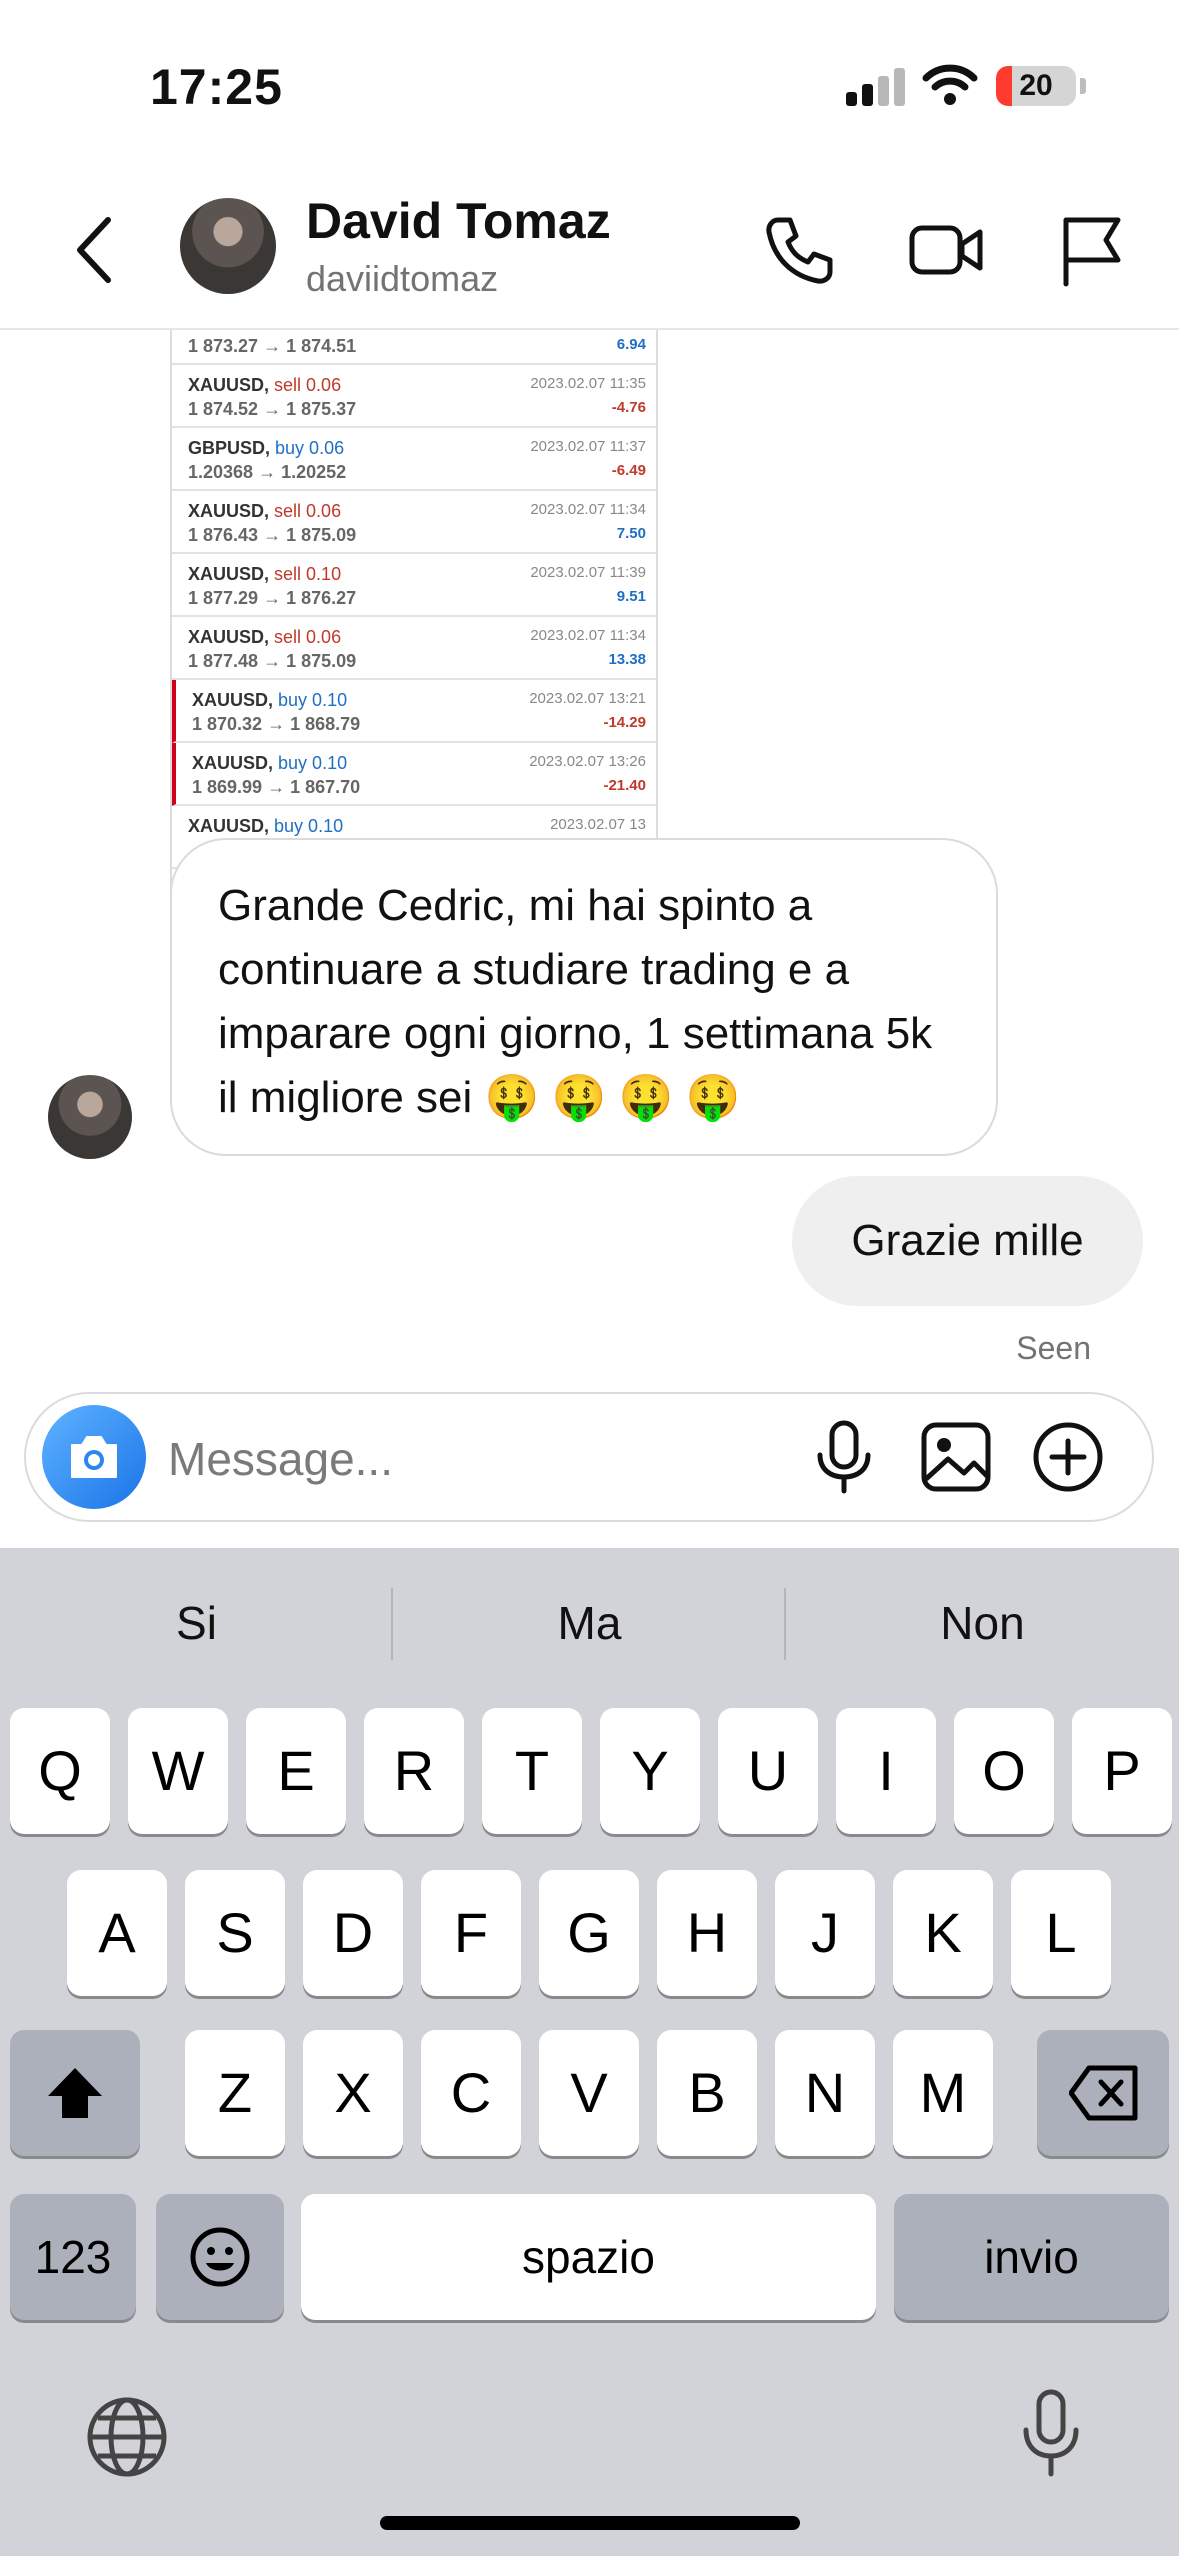 The width and height of the screenshot is (1179, 2556). Describe the element at coordinates (825, 2093) in the screenshot. I see `key-n: N` at that location.